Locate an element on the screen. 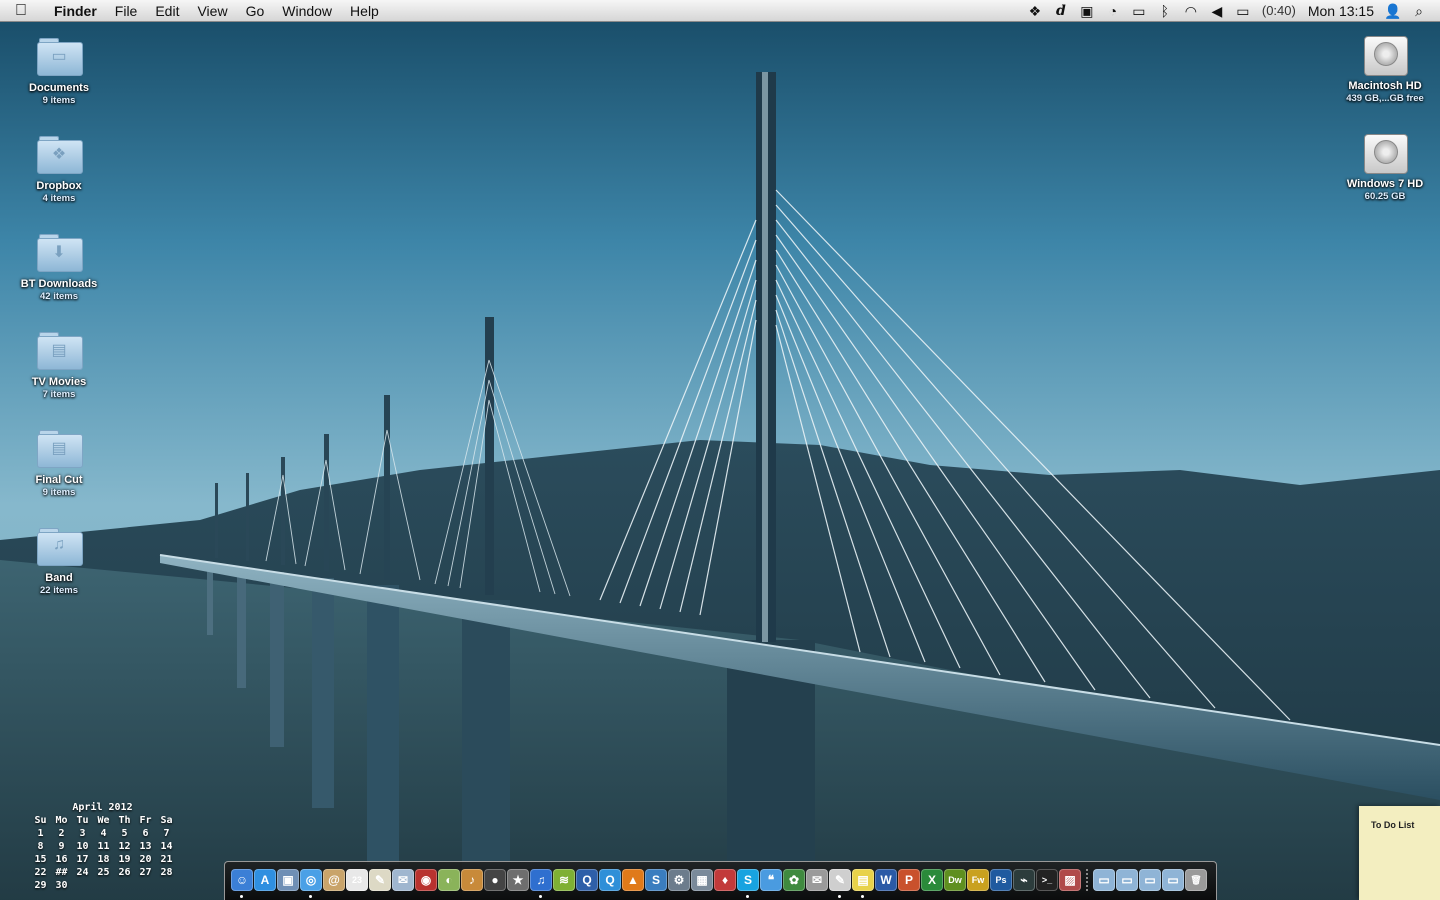 This screenshot has height=900, width=1440. calendar-day: 19 is located at coordinates (124, 859).